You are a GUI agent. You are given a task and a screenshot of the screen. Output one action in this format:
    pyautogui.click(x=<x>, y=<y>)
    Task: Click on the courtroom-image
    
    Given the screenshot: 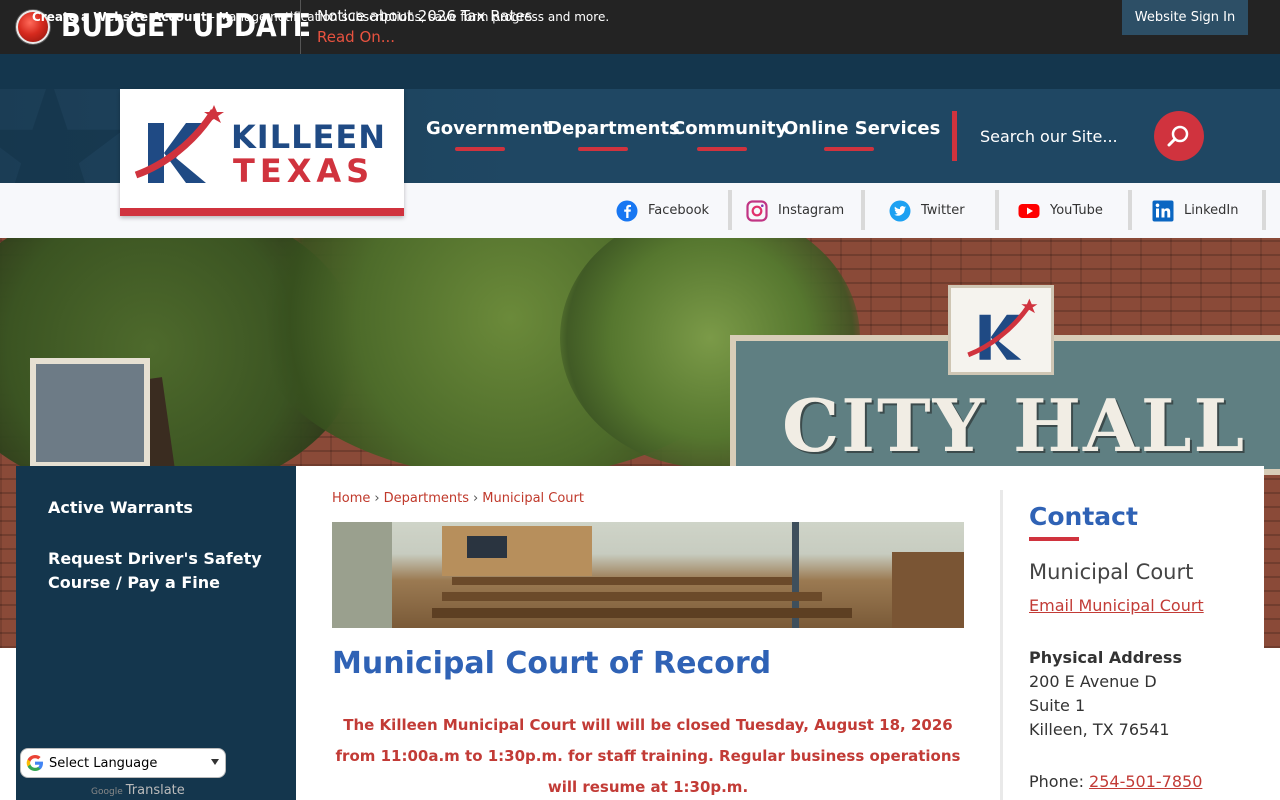 What is the action you would take?
    pyautogui.click(x=648, y=575)
    